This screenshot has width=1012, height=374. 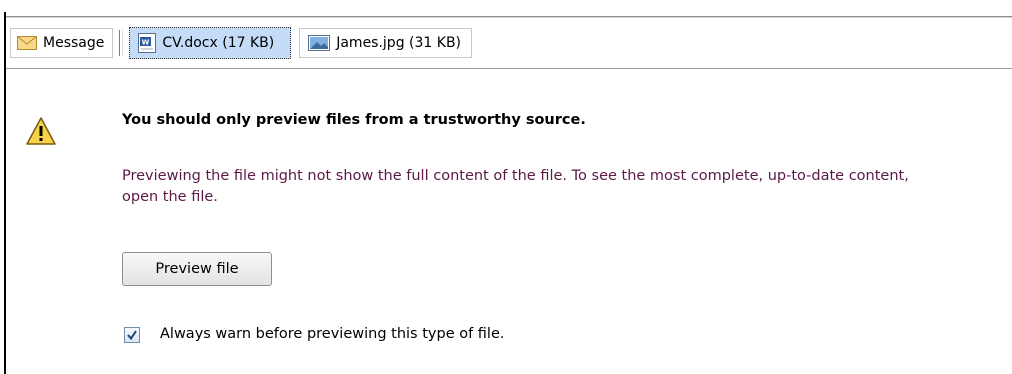 What do you see at coordinates (218, 43) in the screenshot?
I see `tab-attachment-cv-label: CV.docx (17 KB)` at bounding box center [218, 43].